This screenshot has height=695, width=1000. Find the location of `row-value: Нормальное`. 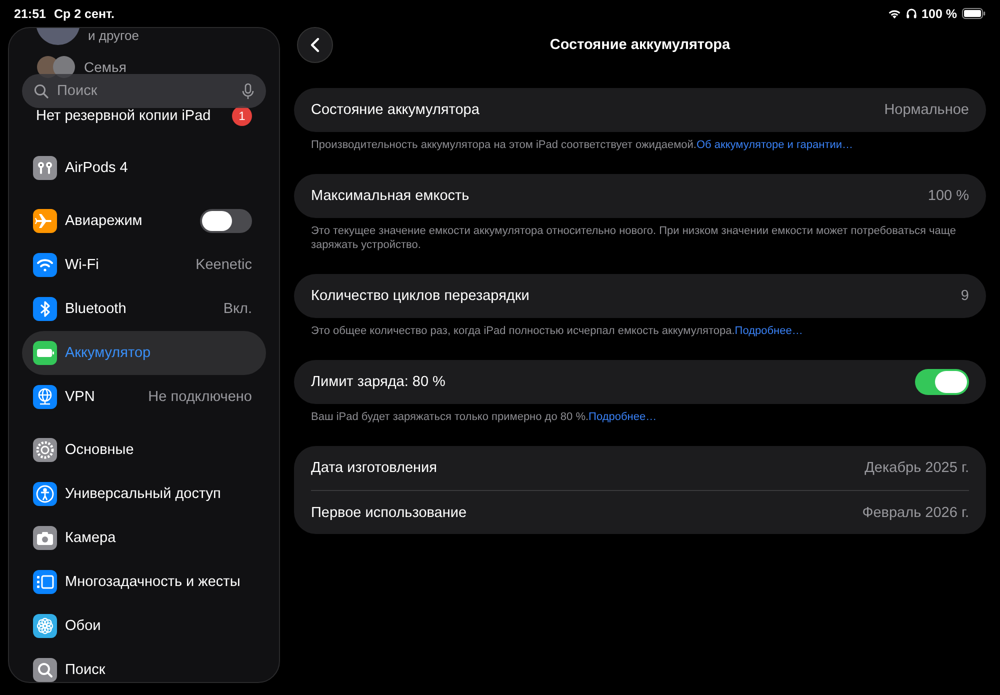

row-value: Нормальное is located at coordinates (926, 110).